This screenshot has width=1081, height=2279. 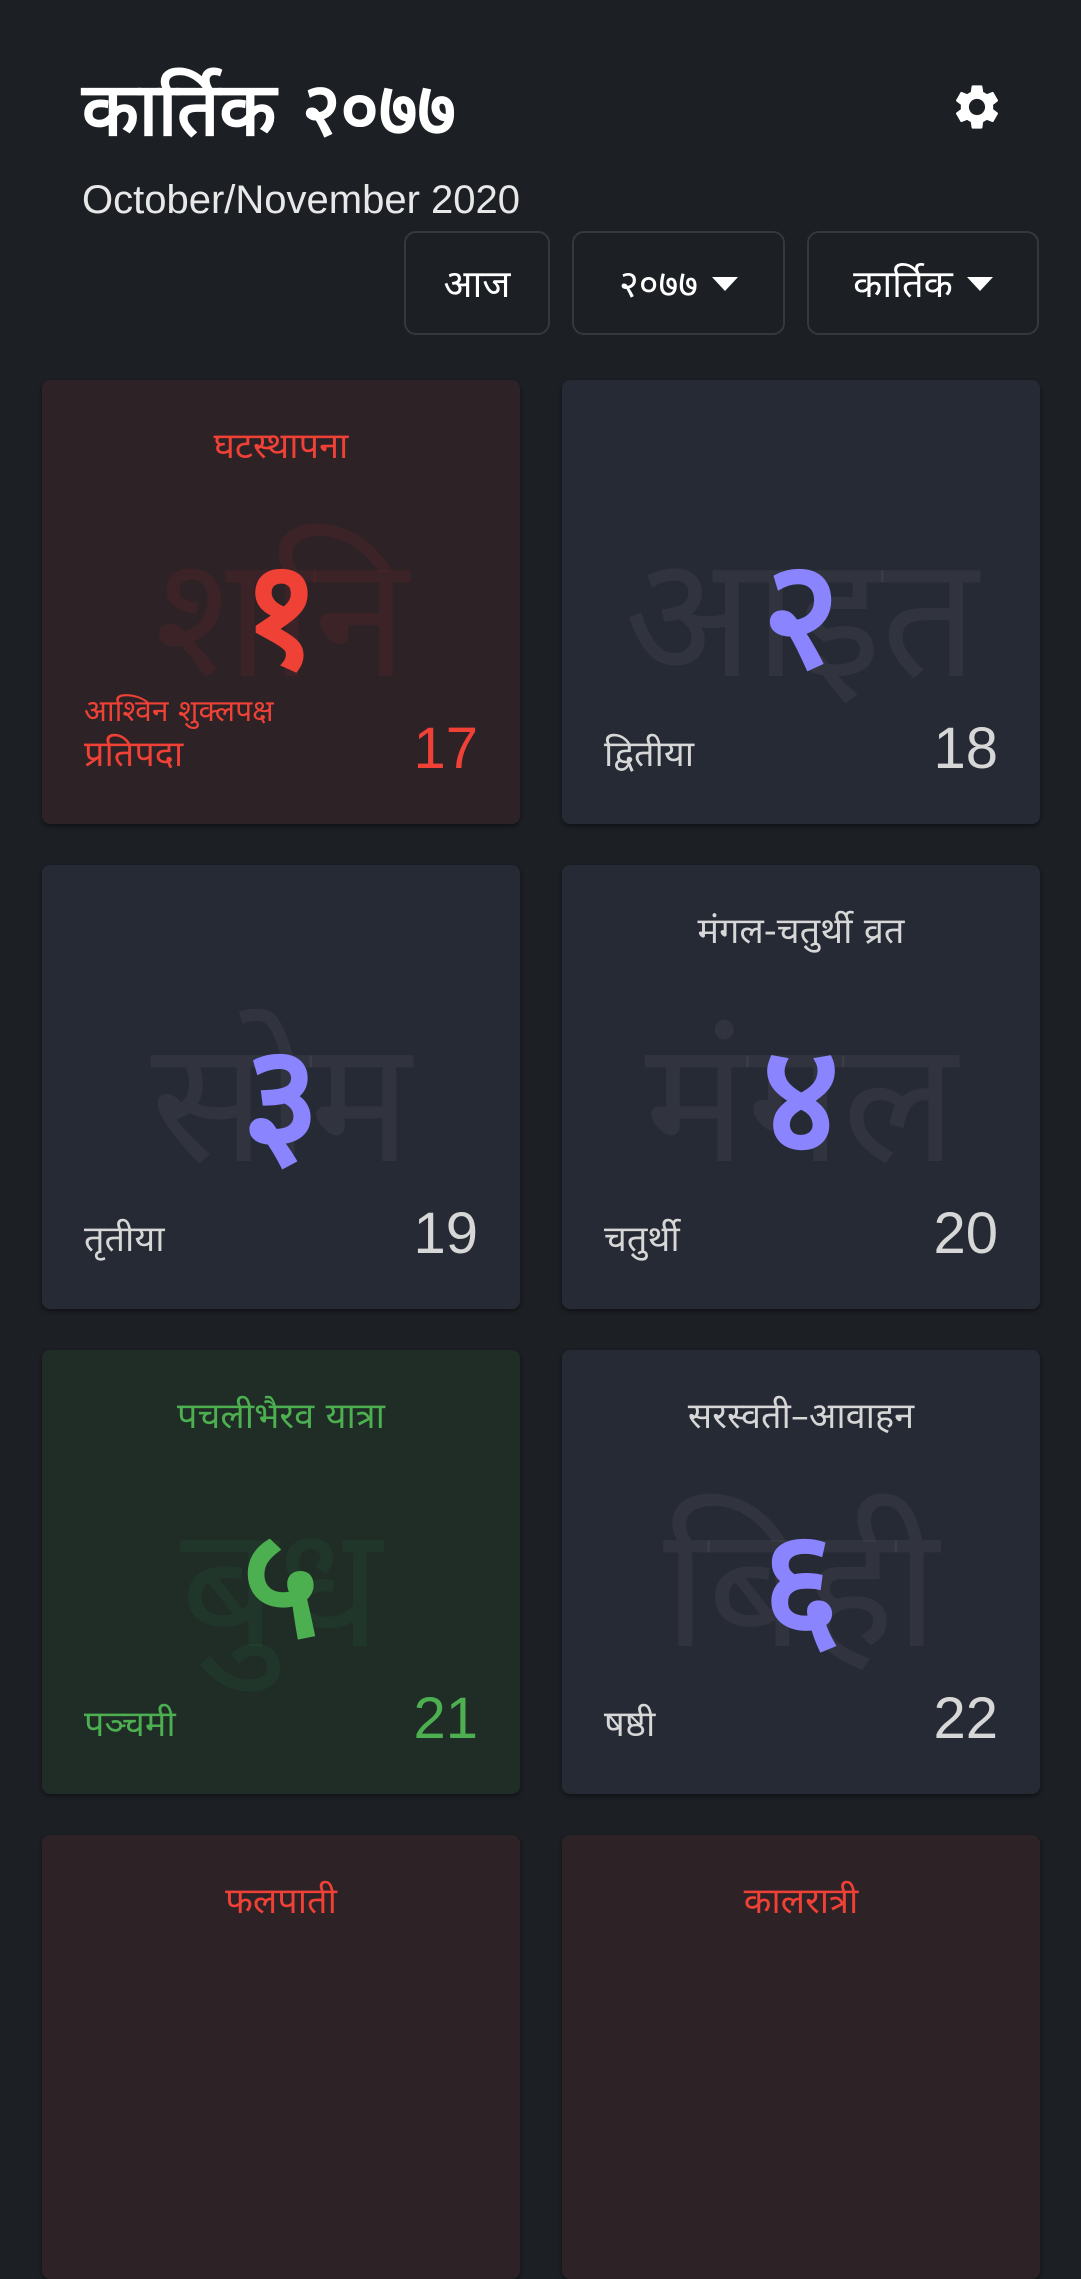 What do you see at coordinates (130, 1724) in the screenshot?
I see `tithi-label: पञ्चमी` at bounding box center [130, 1724].